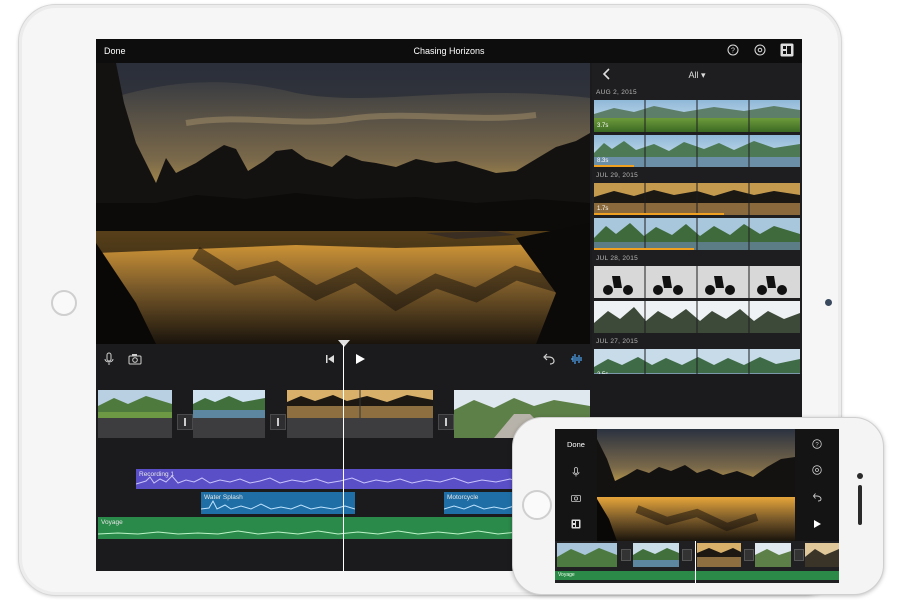  What do you see at coordinates (343, 457) in the screenshot?
I see `playhead` at bounding box center [343, 457].